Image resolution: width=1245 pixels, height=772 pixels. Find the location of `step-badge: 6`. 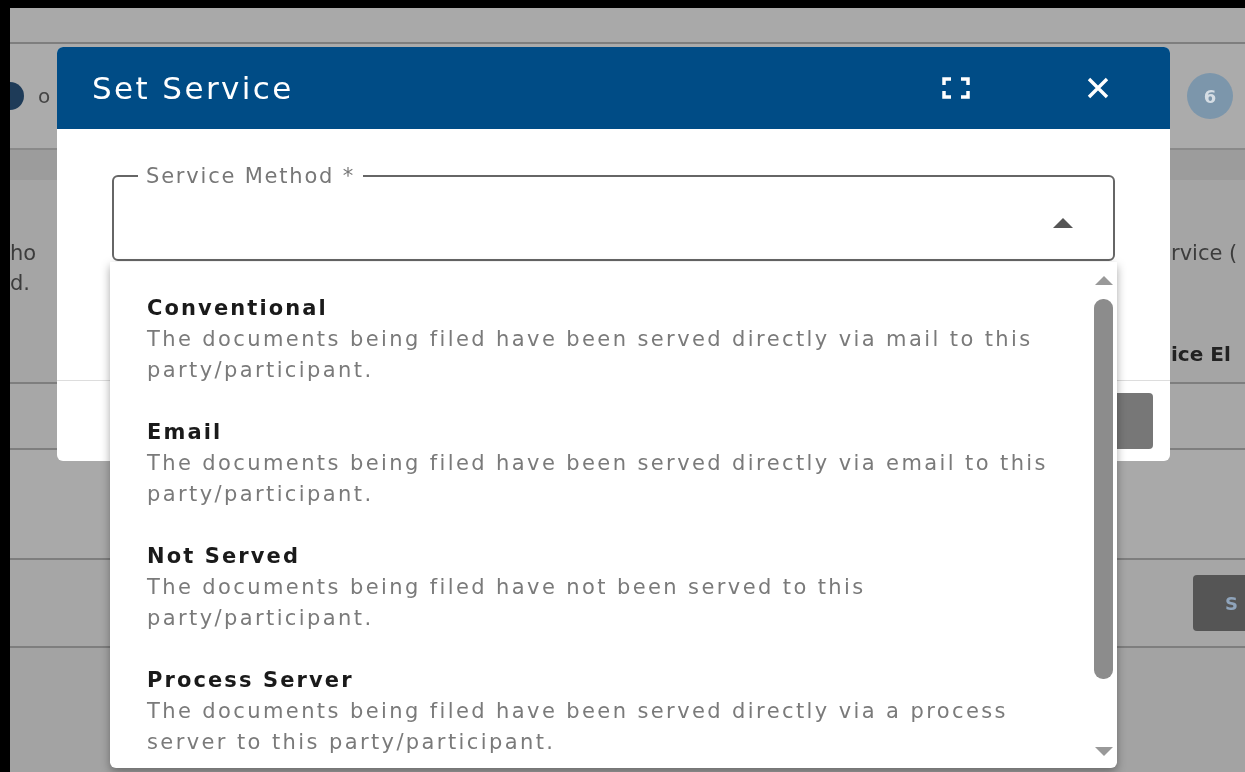

step-badge: 6 is located at coordinates (1210, 96).